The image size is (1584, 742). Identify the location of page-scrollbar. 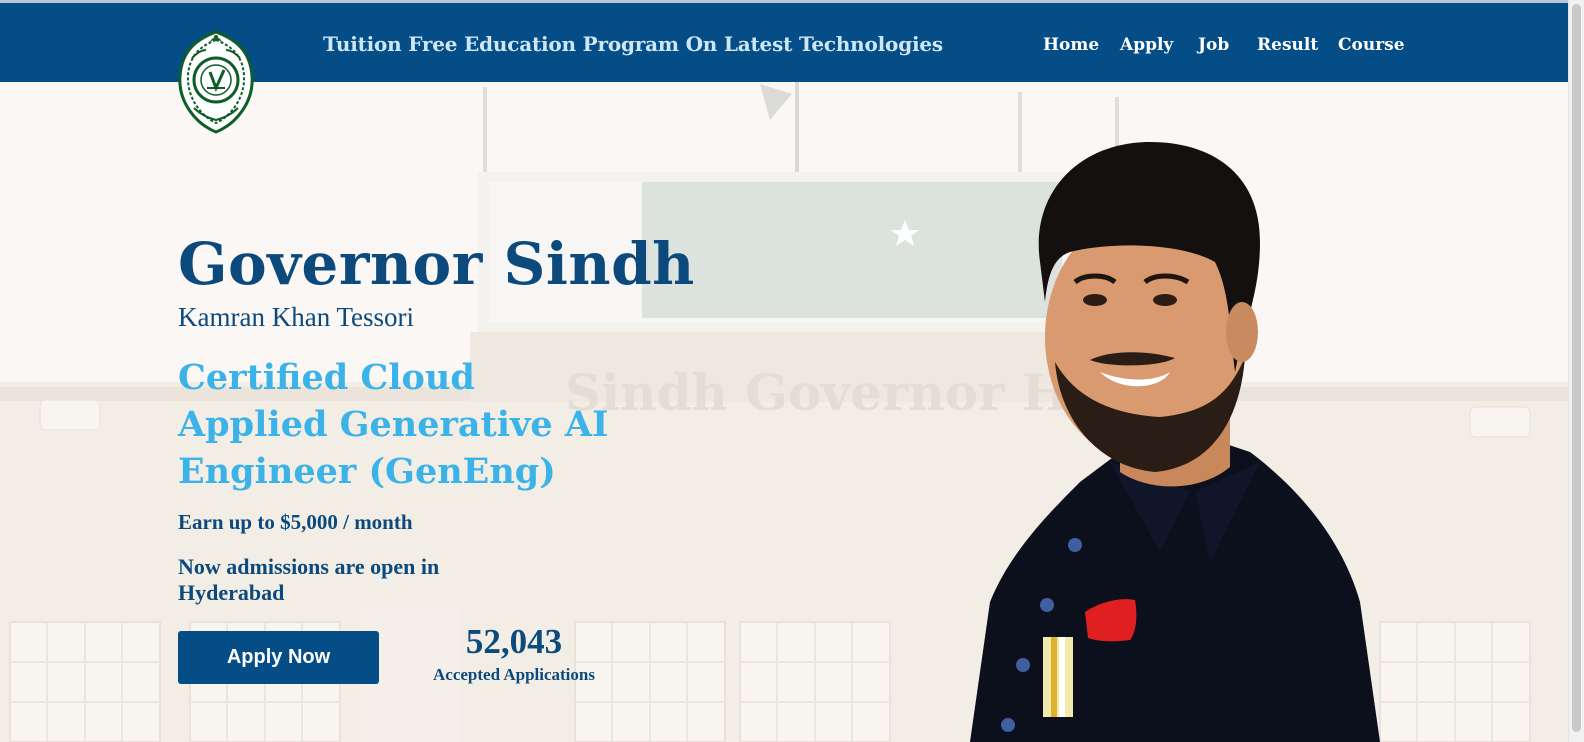
(1576, 371).